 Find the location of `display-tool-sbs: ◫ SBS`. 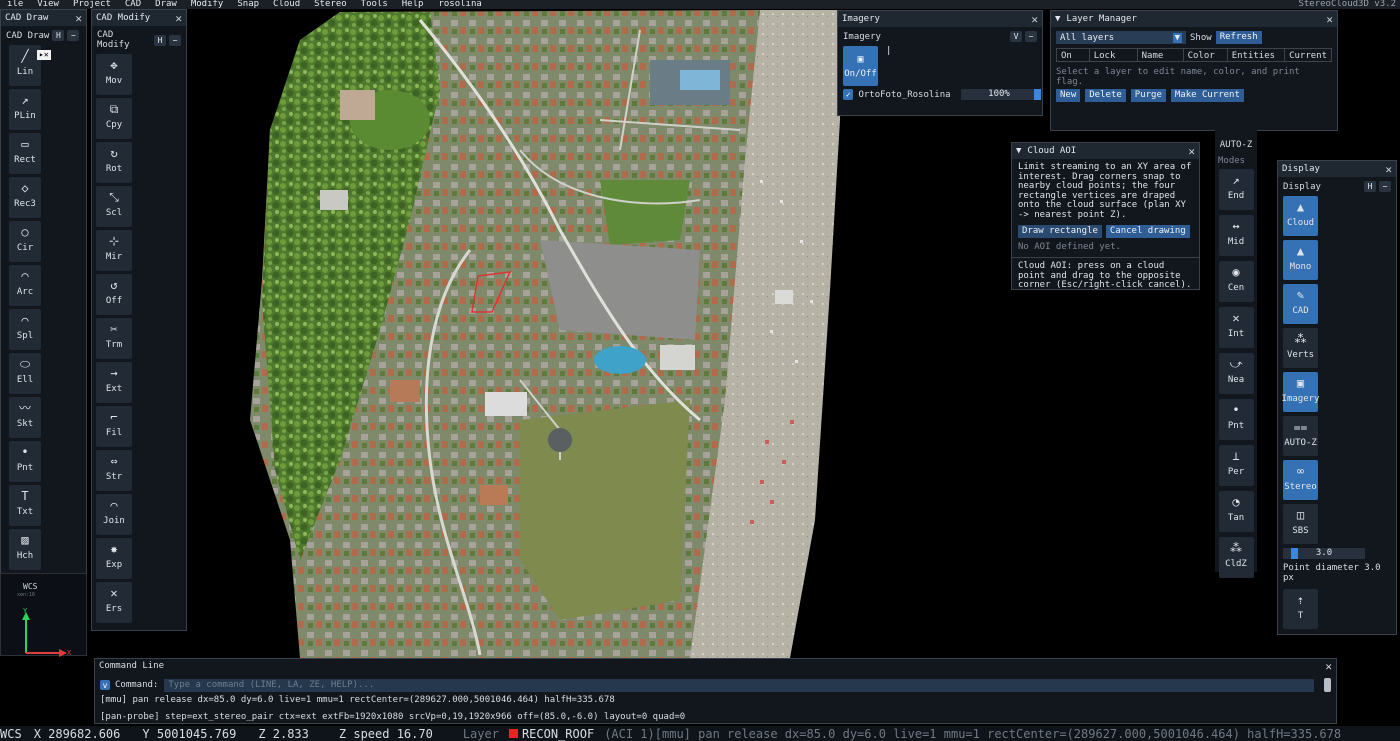

display-tool-sbs: ◫ SBS is located at coordinates (1300, 524).